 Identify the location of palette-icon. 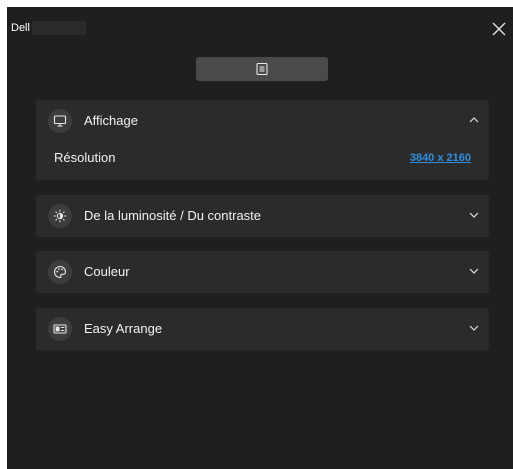
(60, 272).